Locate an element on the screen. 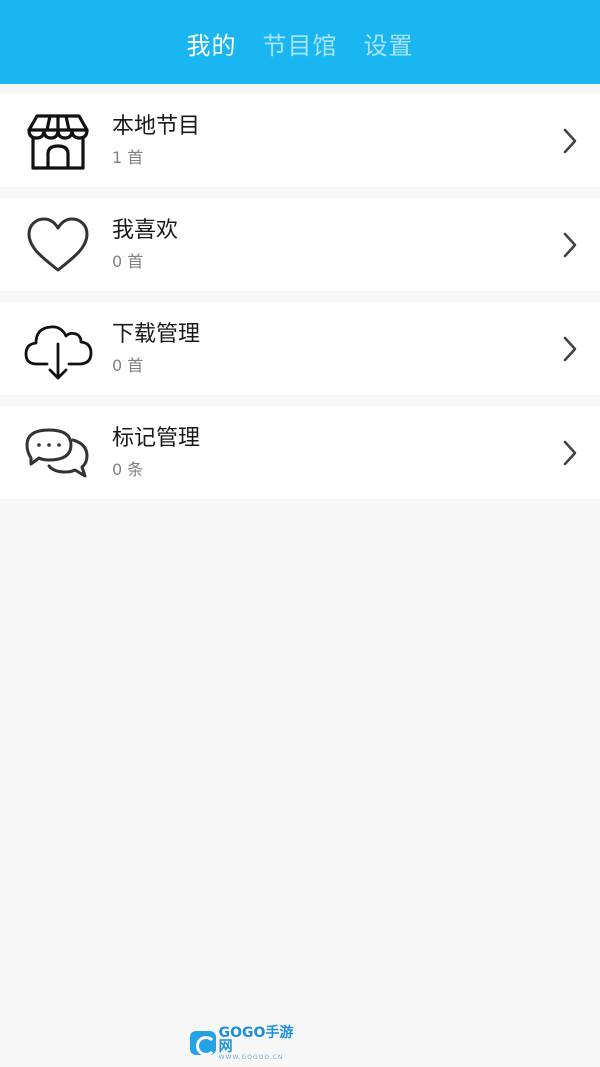  list-item-count: 1 首 is located at coordinates (128, 157).